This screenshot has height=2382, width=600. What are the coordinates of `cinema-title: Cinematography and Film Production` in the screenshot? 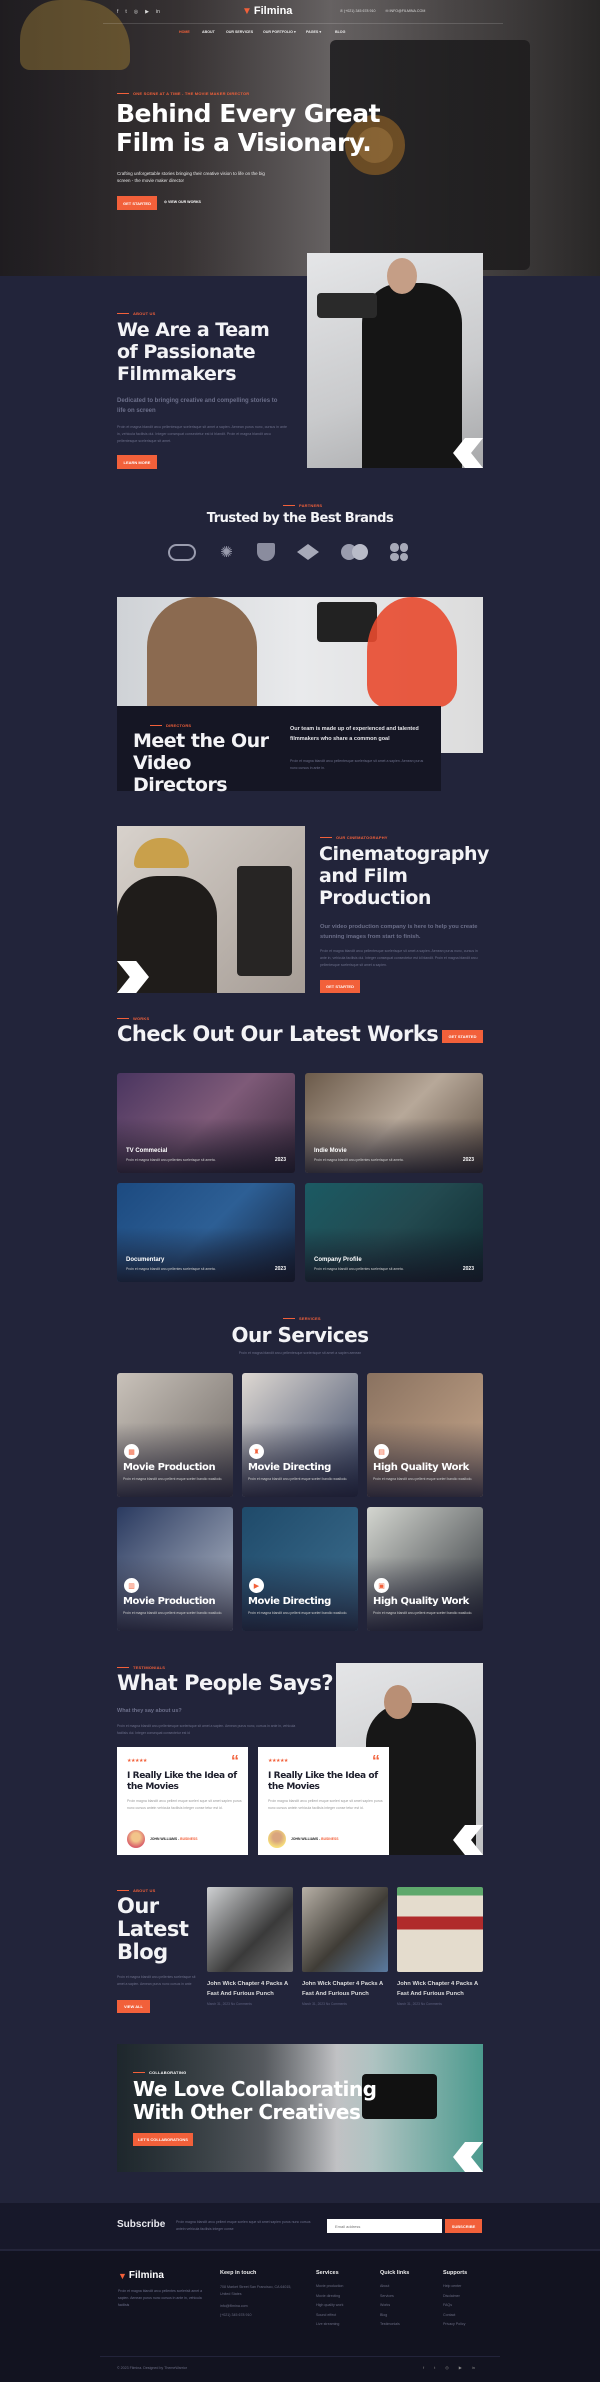 It's located at (404, 876).